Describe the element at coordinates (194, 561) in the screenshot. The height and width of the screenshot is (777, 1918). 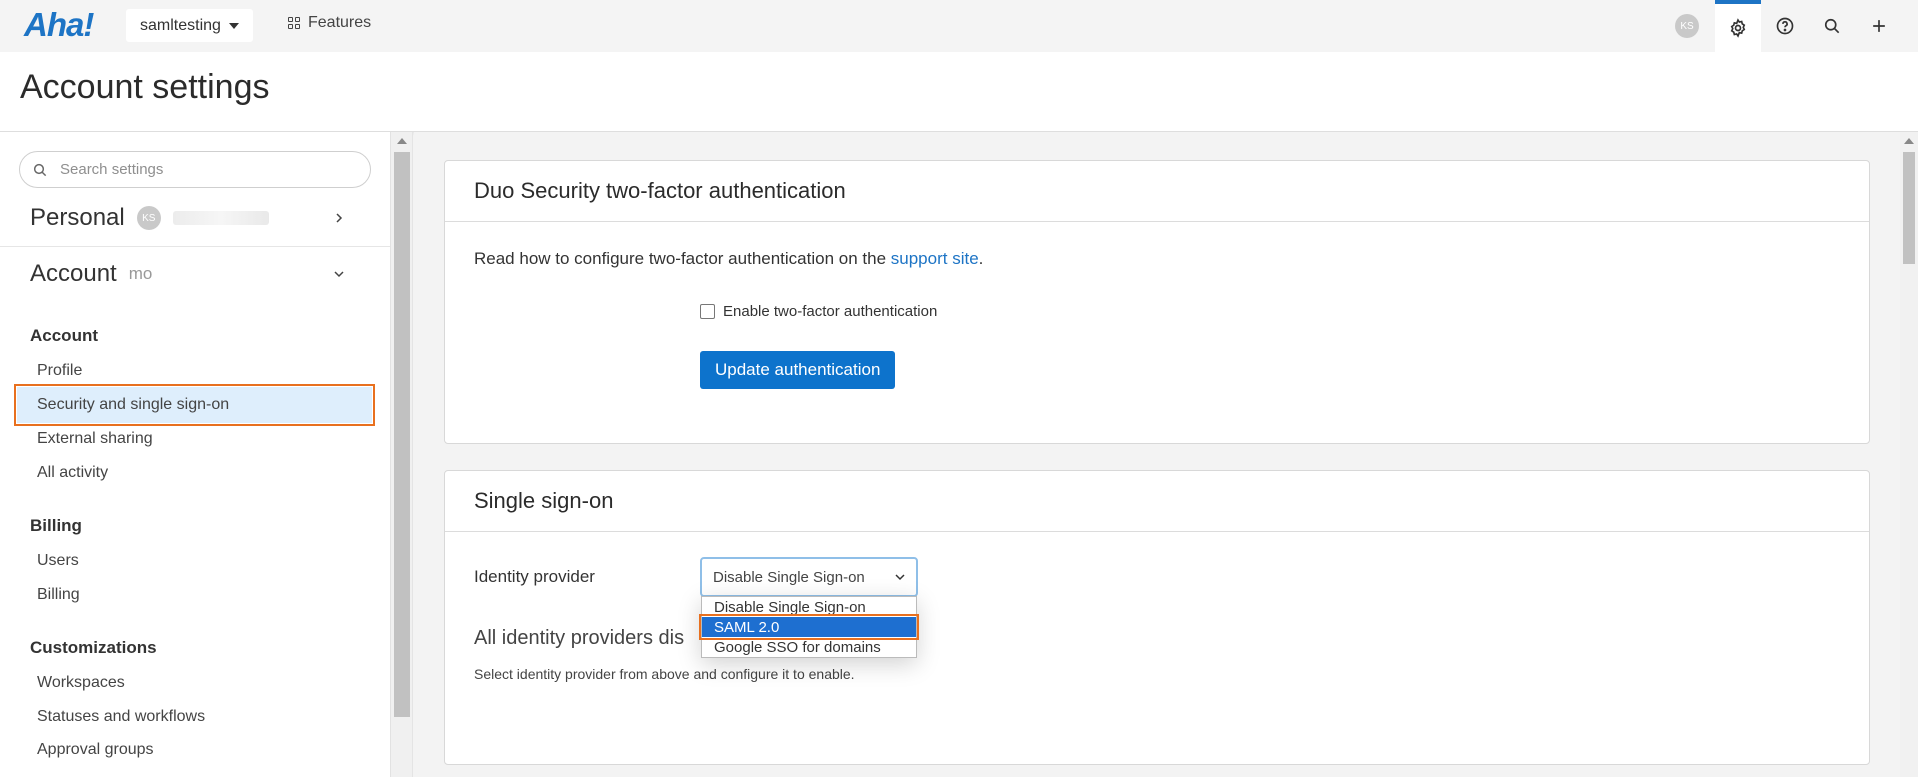
I see `nav-item-users: Users` at that location.